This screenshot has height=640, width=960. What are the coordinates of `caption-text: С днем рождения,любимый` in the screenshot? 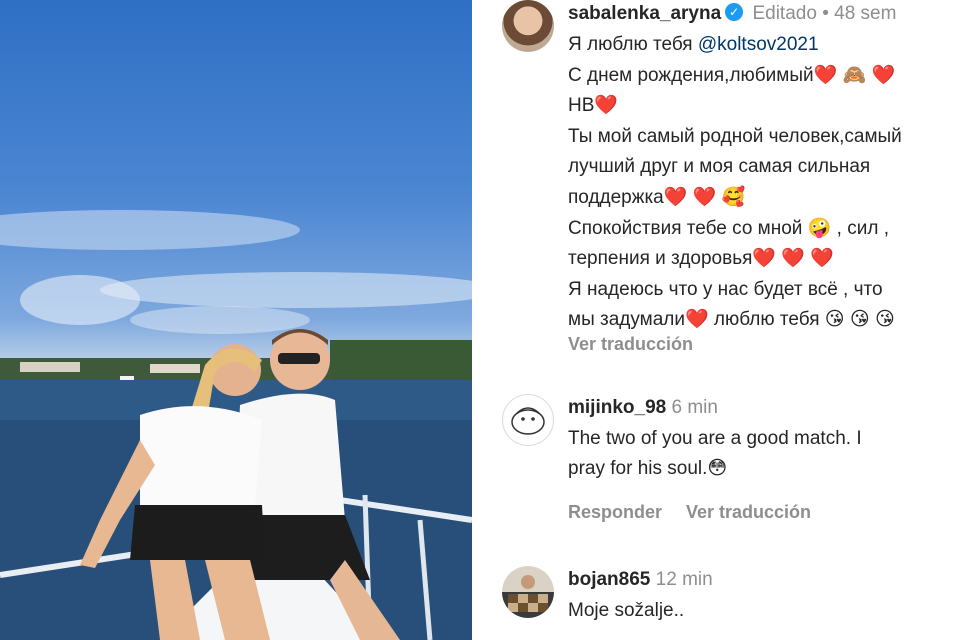 It's located at (691, 75).